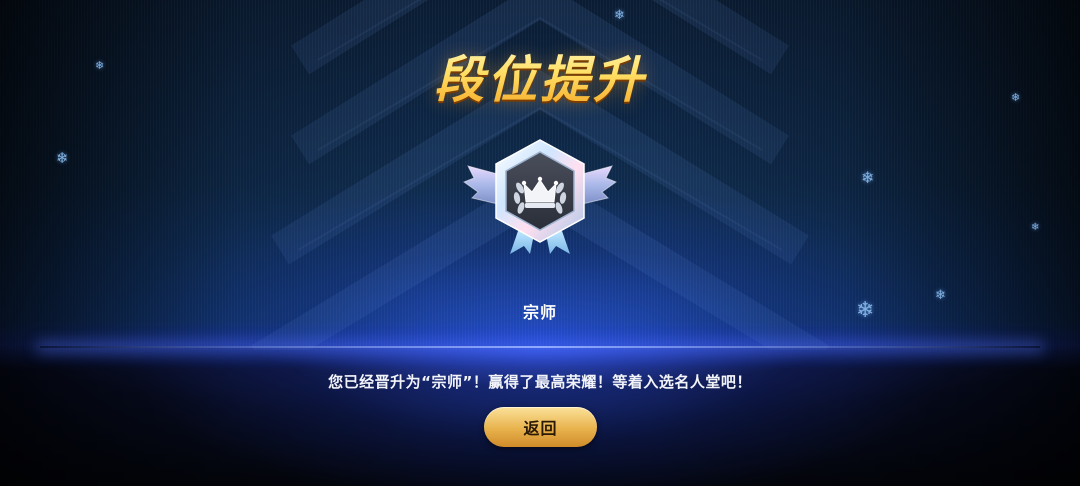  Describe the element at coordinates (540, 347) in the screenshot. I see `horizon-glow-line` at that location.